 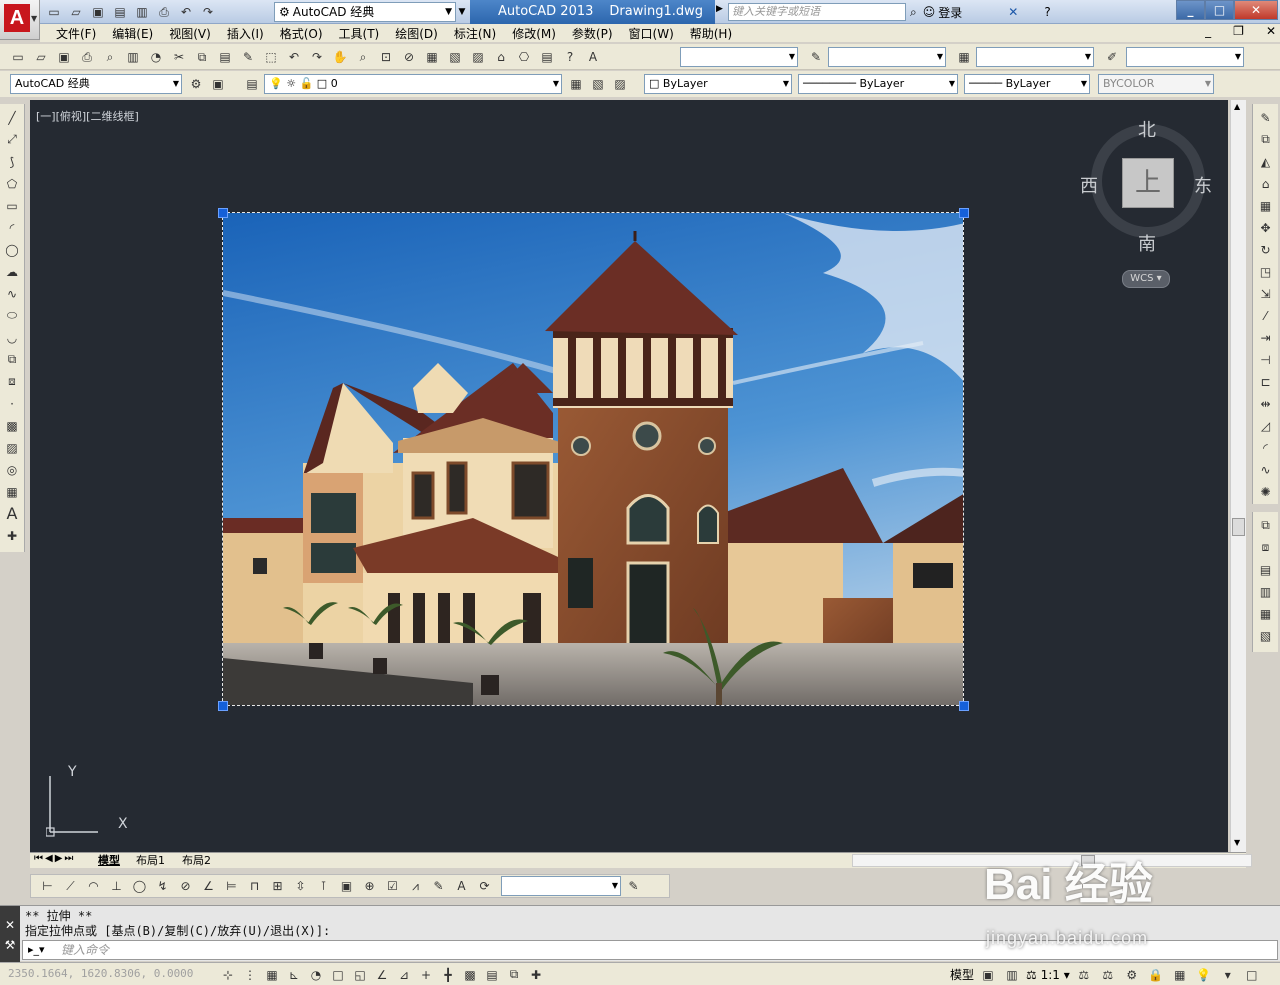 I want to click on fillet-icon: ◜, so click(x=1266, y=447).